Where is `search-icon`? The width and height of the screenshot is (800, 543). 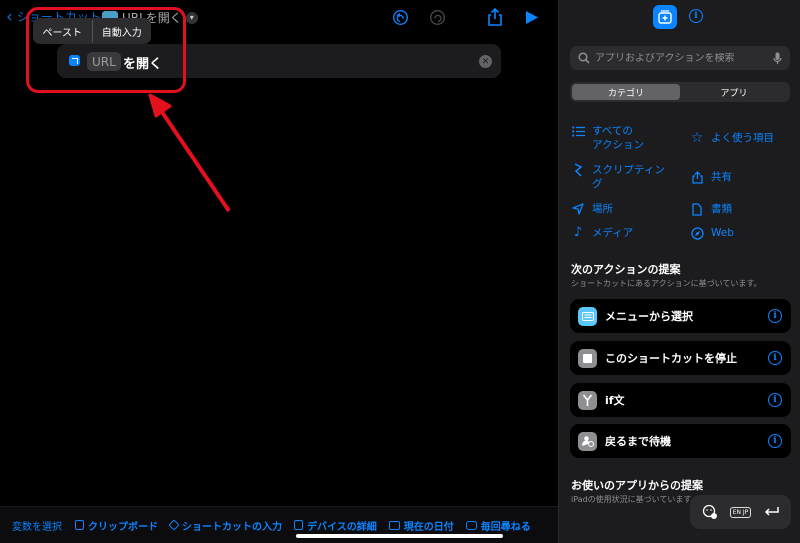 search-icon is located at coordinates (584, 58).